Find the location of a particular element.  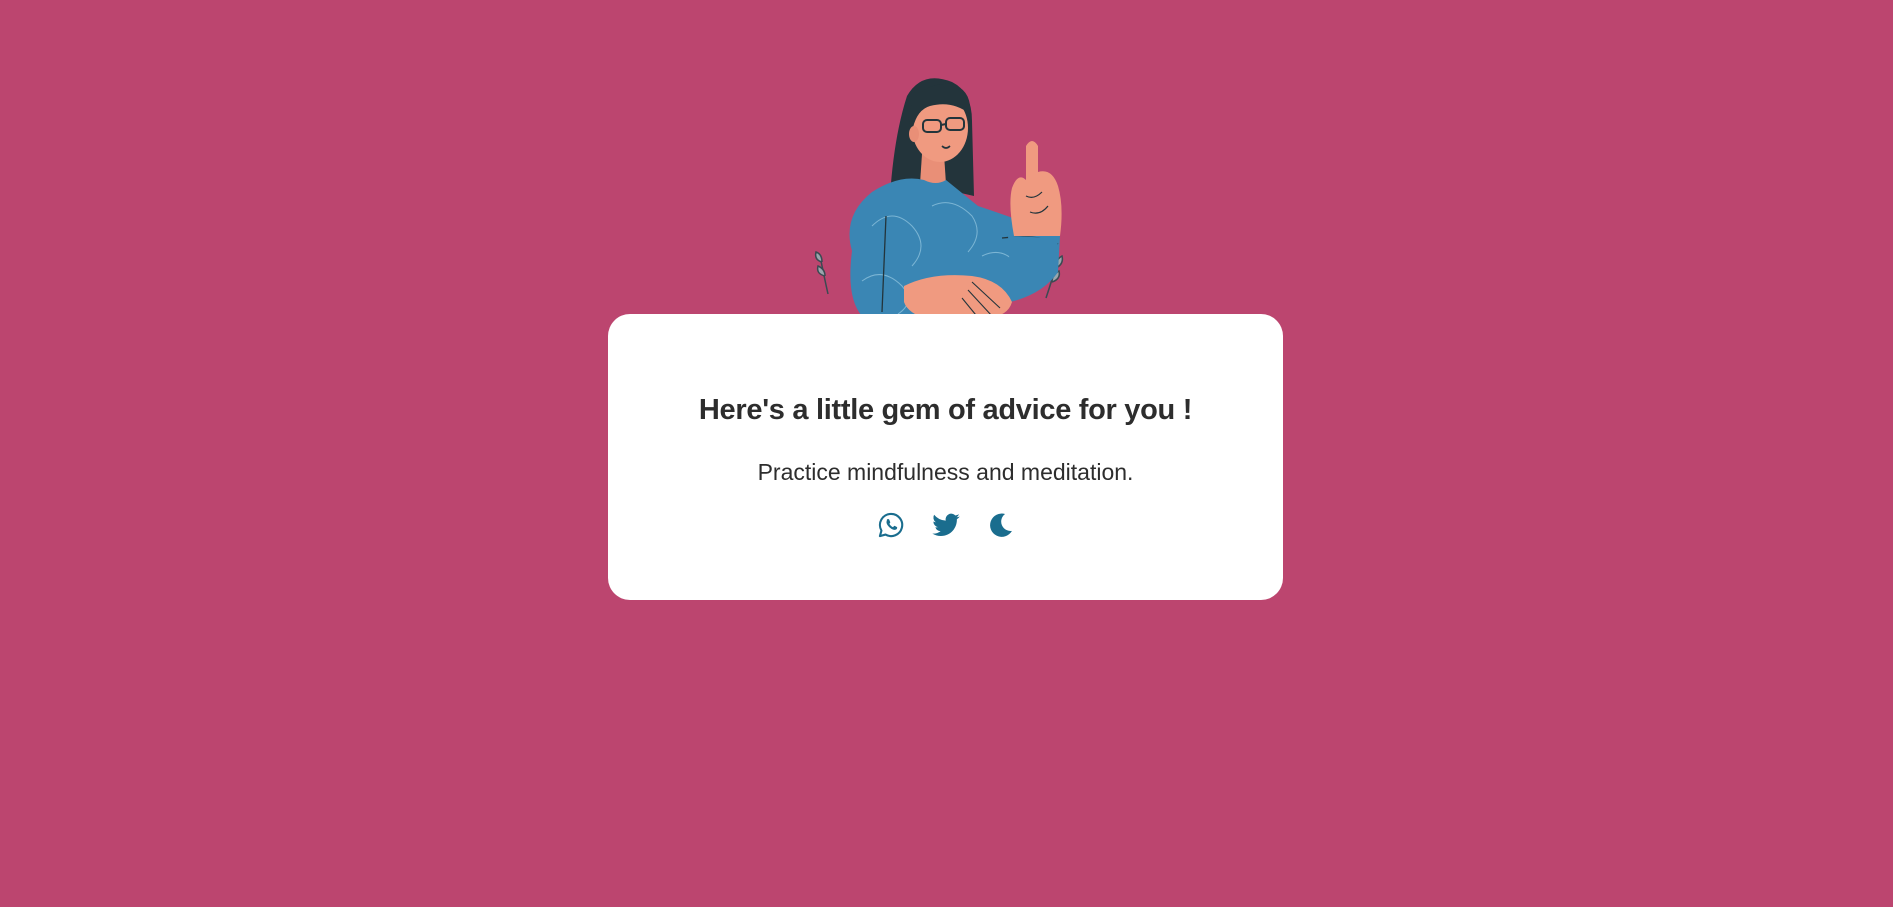

advice-text: Practice mindfulness and meditation. is located at coordinates (945, 472).